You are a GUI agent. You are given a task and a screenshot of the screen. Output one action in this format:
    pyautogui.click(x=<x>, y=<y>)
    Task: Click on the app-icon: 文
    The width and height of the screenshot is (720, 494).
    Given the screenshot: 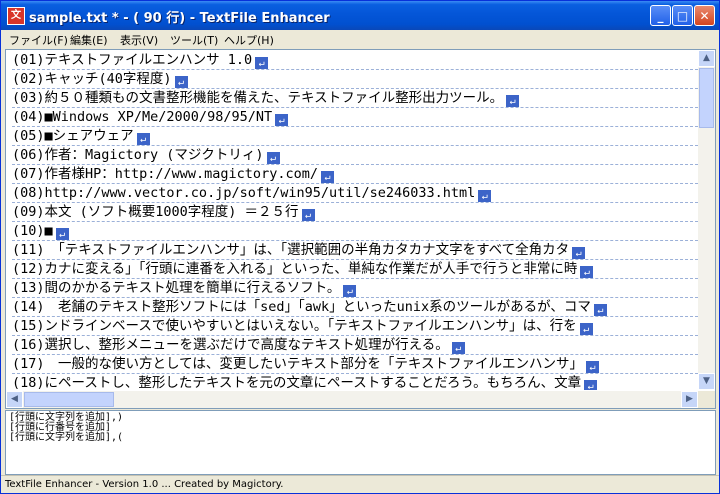 What is the action you would take?
    pyautogui.click(x=16, y=16)
    